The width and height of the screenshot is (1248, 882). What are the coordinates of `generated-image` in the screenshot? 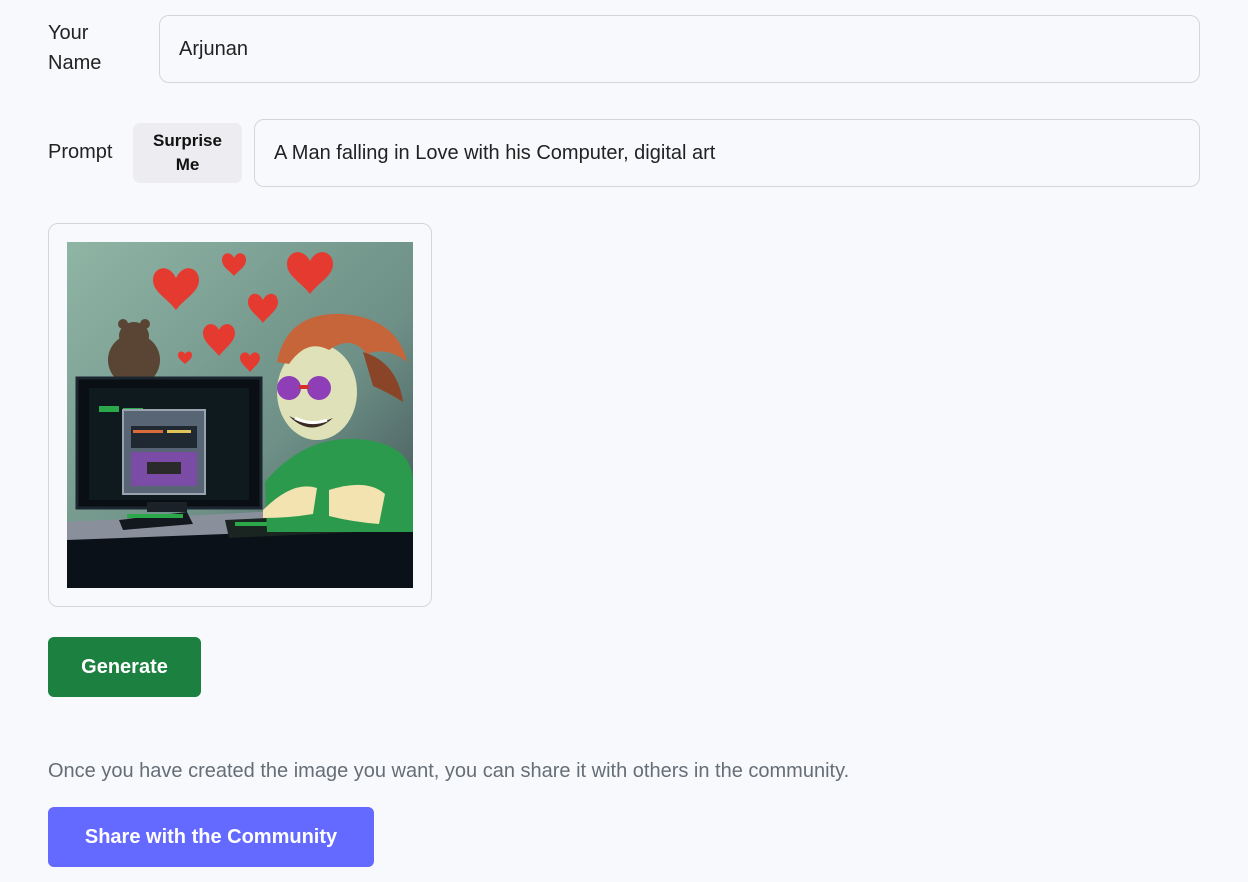 It's located at (240, 415).